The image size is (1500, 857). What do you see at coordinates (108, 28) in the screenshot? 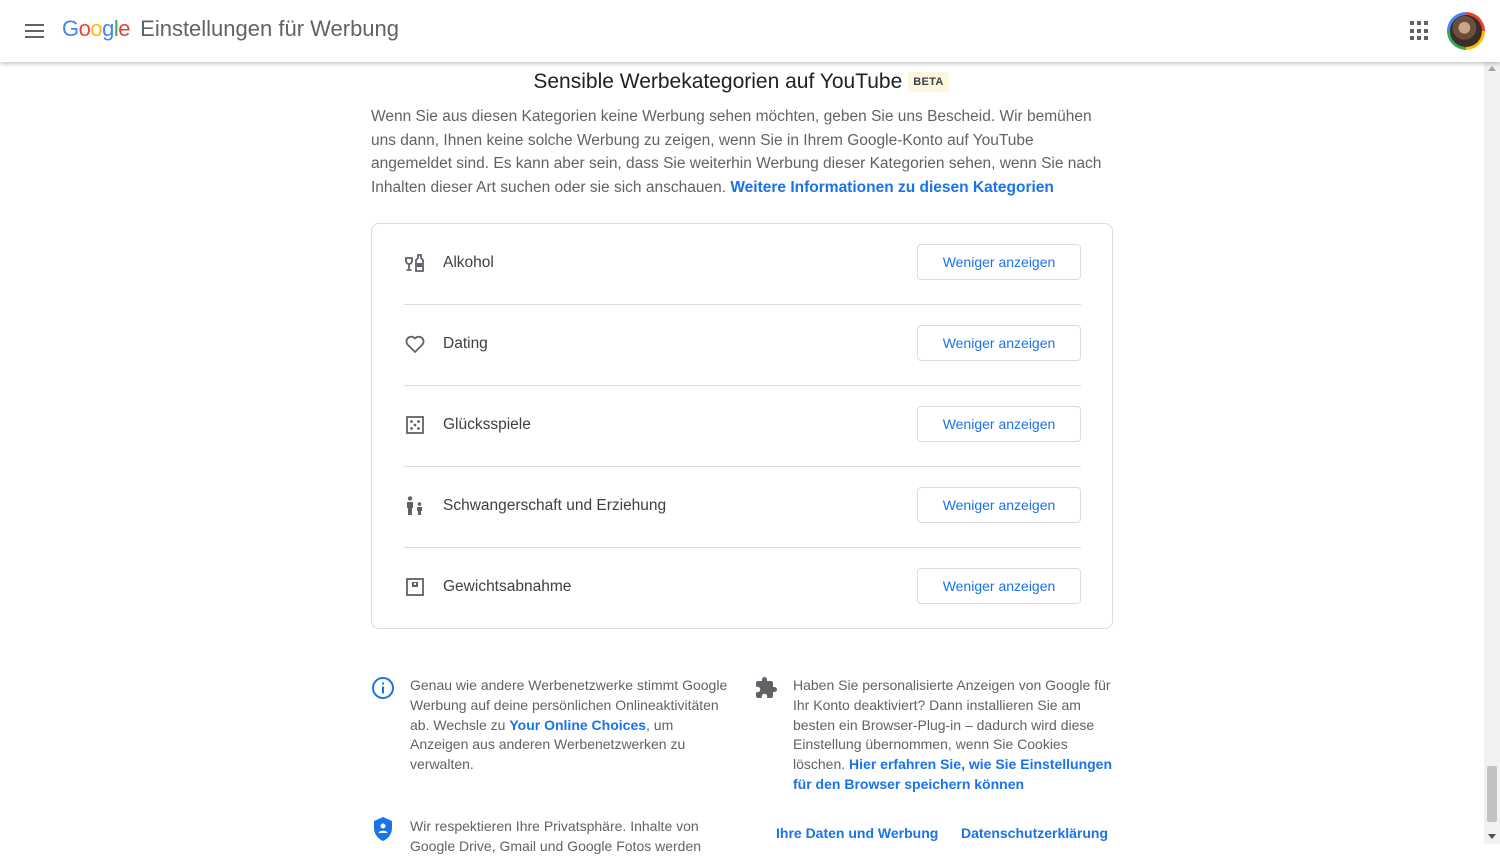
I see `logo-letter: g` at bounding box center [108, 28].